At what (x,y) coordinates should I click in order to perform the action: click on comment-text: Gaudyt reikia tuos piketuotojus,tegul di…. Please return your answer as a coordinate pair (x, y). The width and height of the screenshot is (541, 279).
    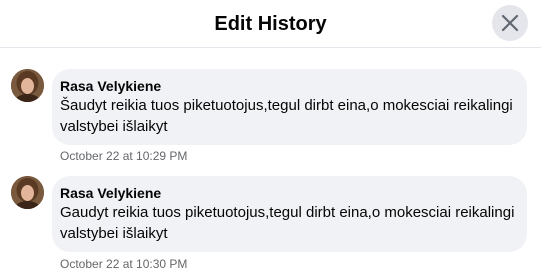
    Looking at the image, I should click on (287, 223).